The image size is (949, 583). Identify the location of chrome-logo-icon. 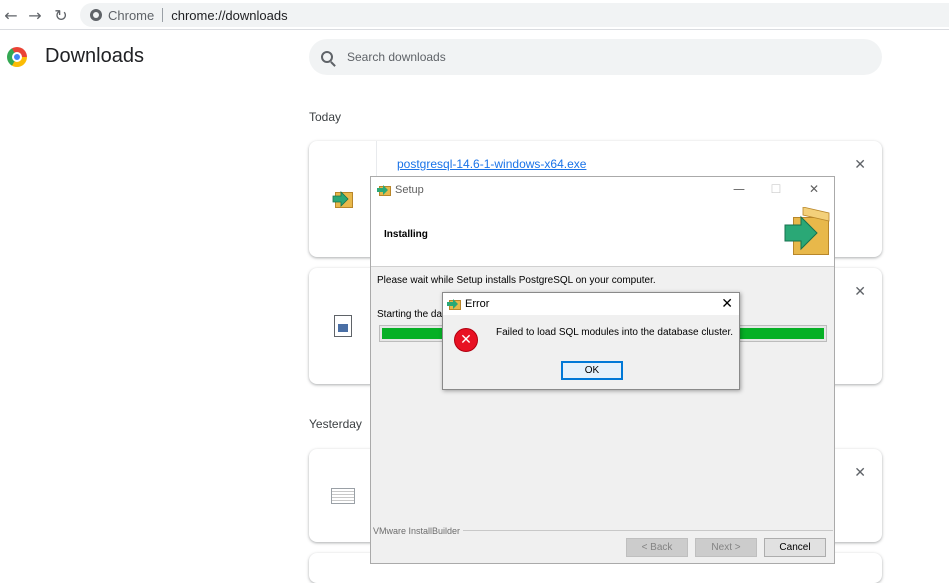
(17, 57).